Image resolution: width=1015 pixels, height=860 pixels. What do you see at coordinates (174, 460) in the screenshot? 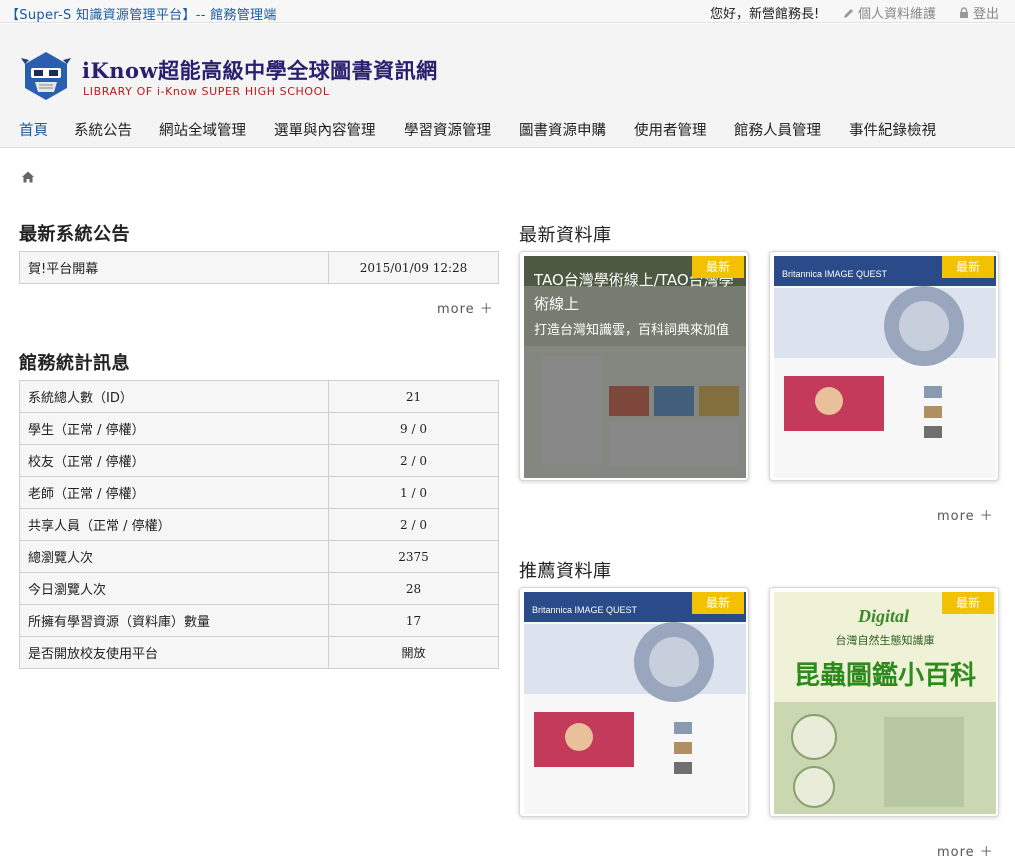
I see `stat-label: 校友（正常 / 停權）` at bounding box center [174, 460].